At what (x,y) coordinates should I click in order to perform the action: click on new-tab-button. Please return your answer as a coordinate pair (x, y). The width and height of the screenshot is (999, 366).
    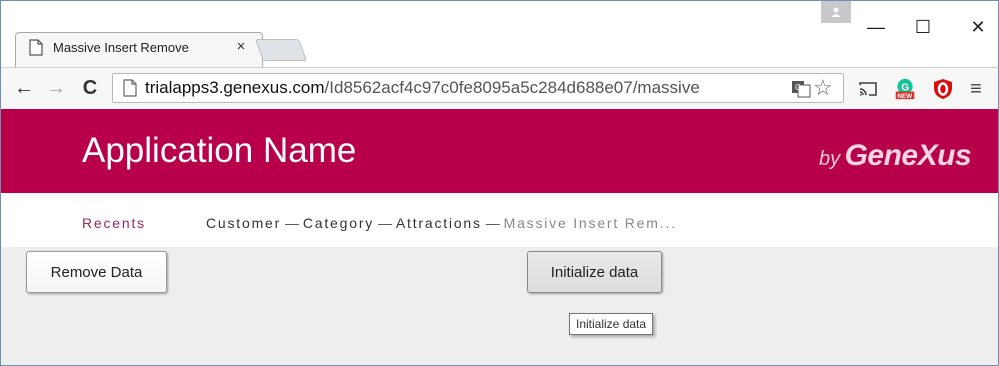
    Looking at the image, I should click on (281, 50).